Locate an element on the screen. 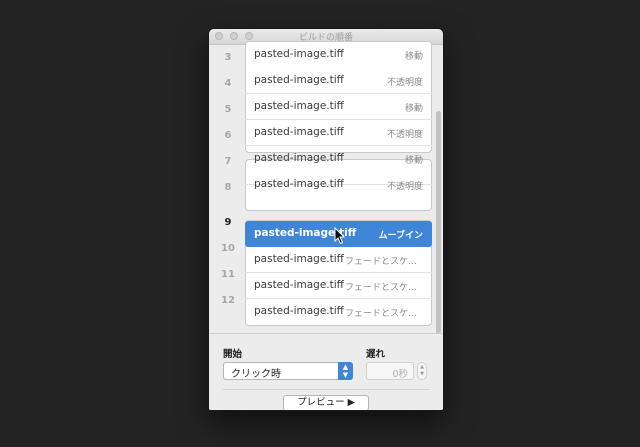 Image resolution: width=640 pixels, height=447 pixels. delay-label: 遅れ is located at coordinates (376, 354).